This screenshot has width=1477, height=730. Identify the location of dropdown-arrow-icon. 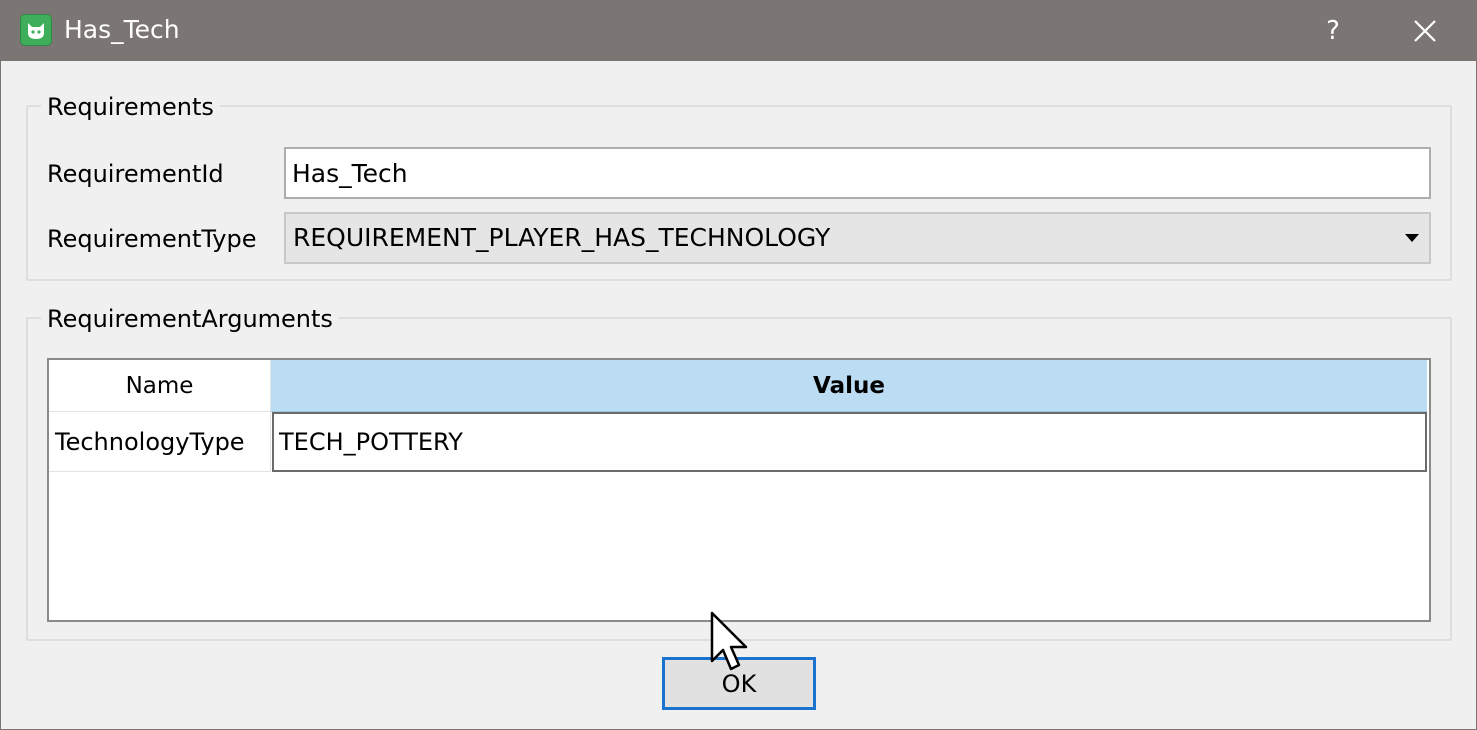
(1412, 238).